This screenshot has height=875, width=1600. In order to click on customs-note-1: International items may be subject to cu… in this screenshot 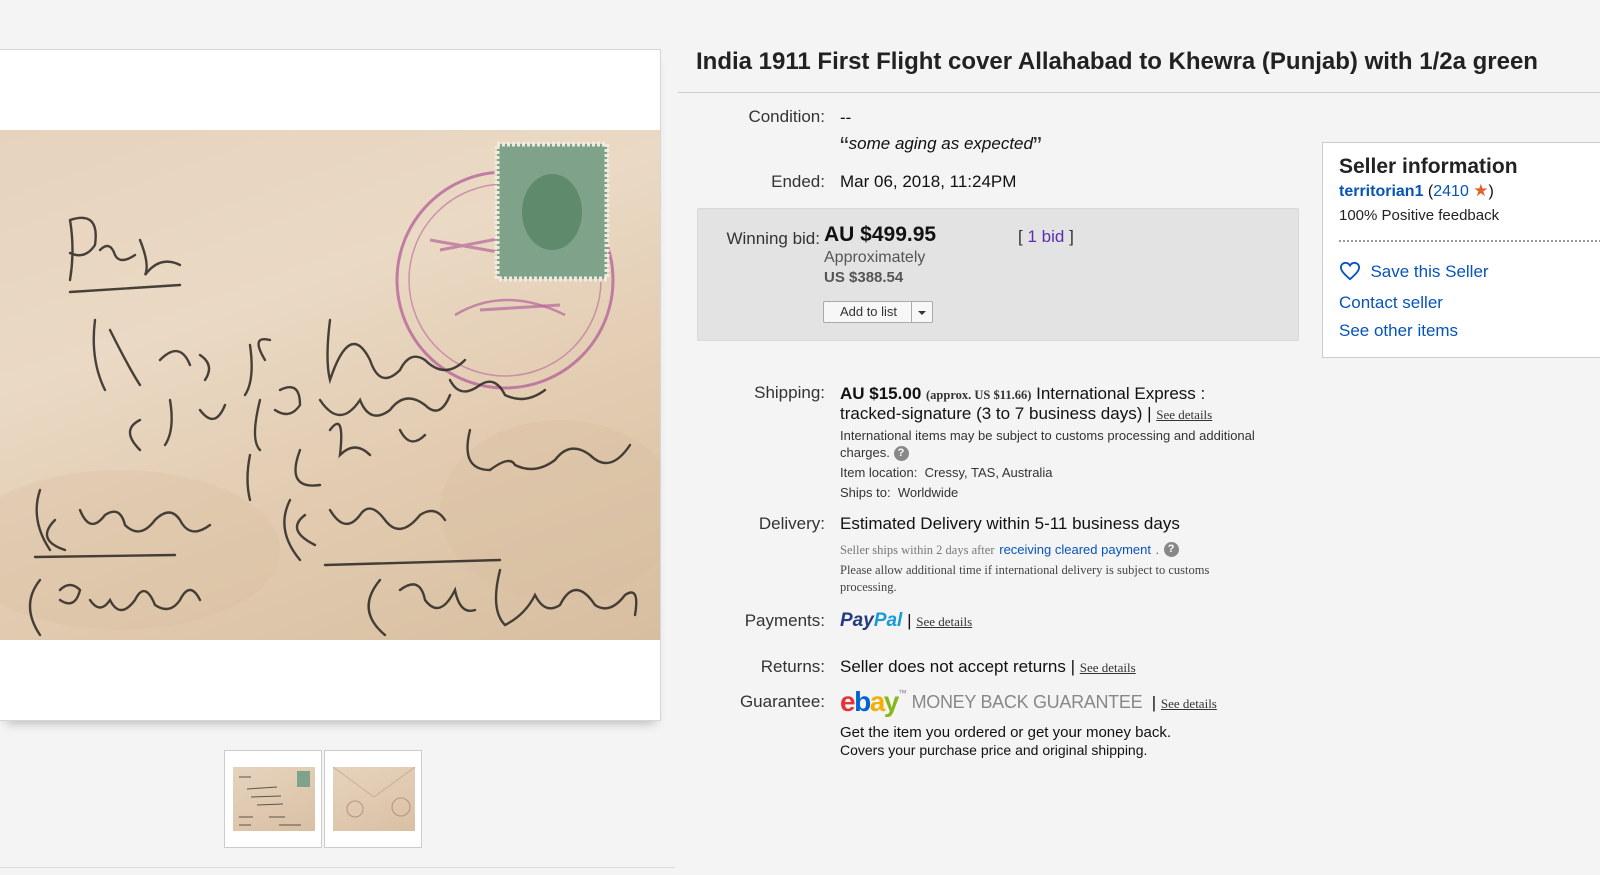, I will do `click(1047, 435)`.